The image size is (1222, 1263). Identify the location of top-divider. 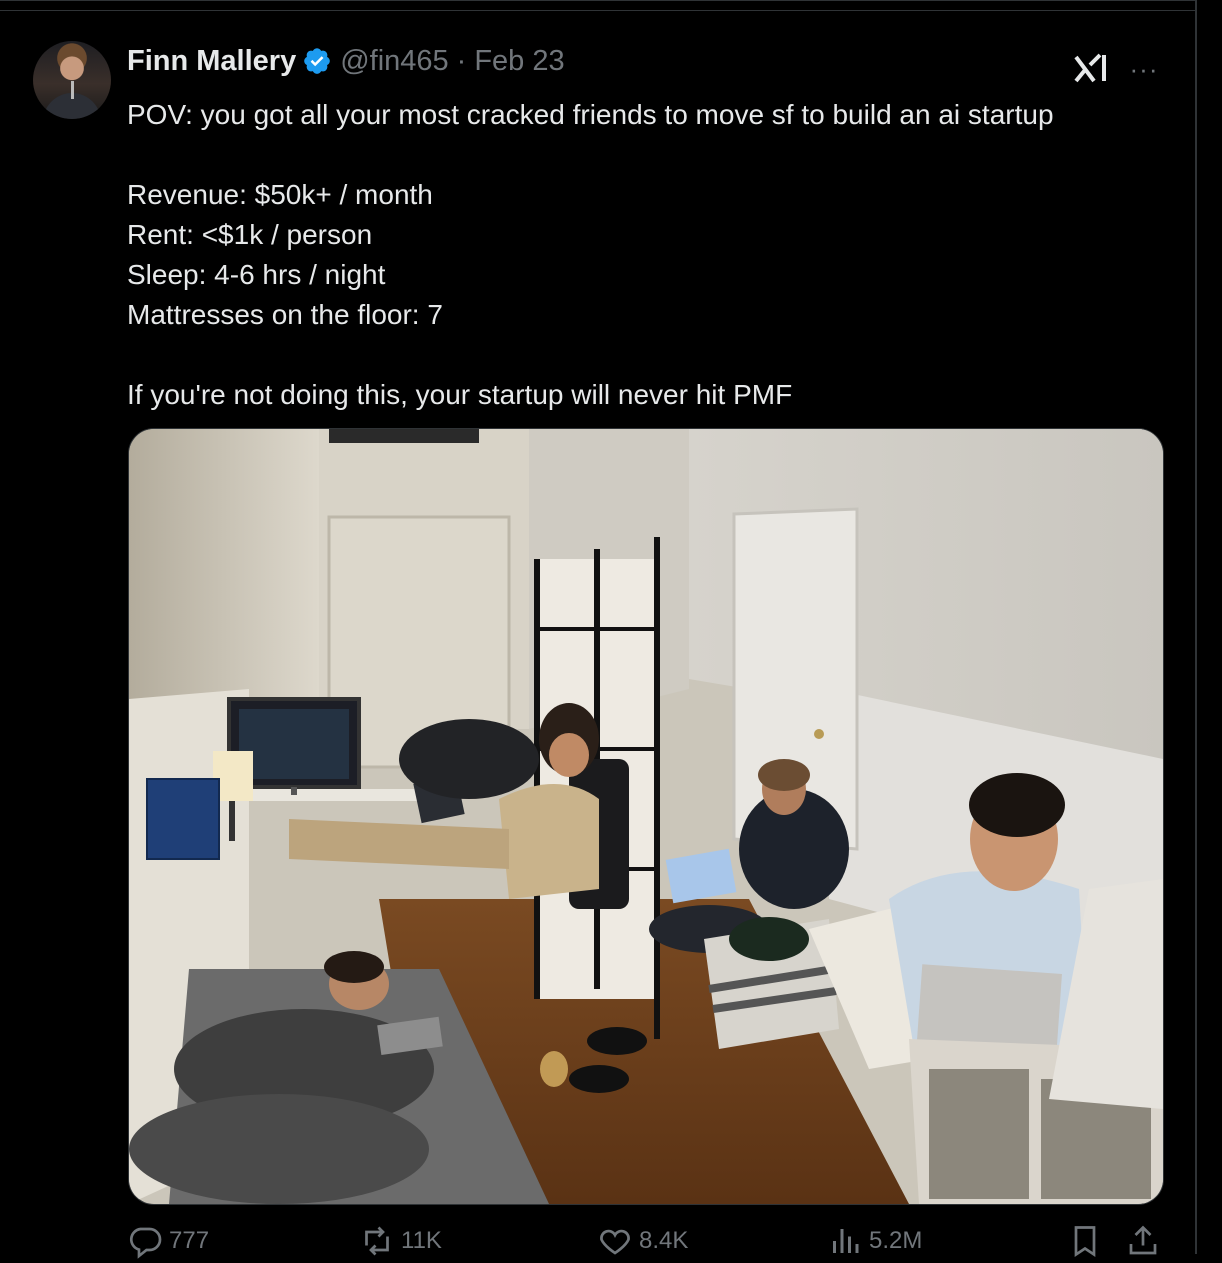
(598, 0).